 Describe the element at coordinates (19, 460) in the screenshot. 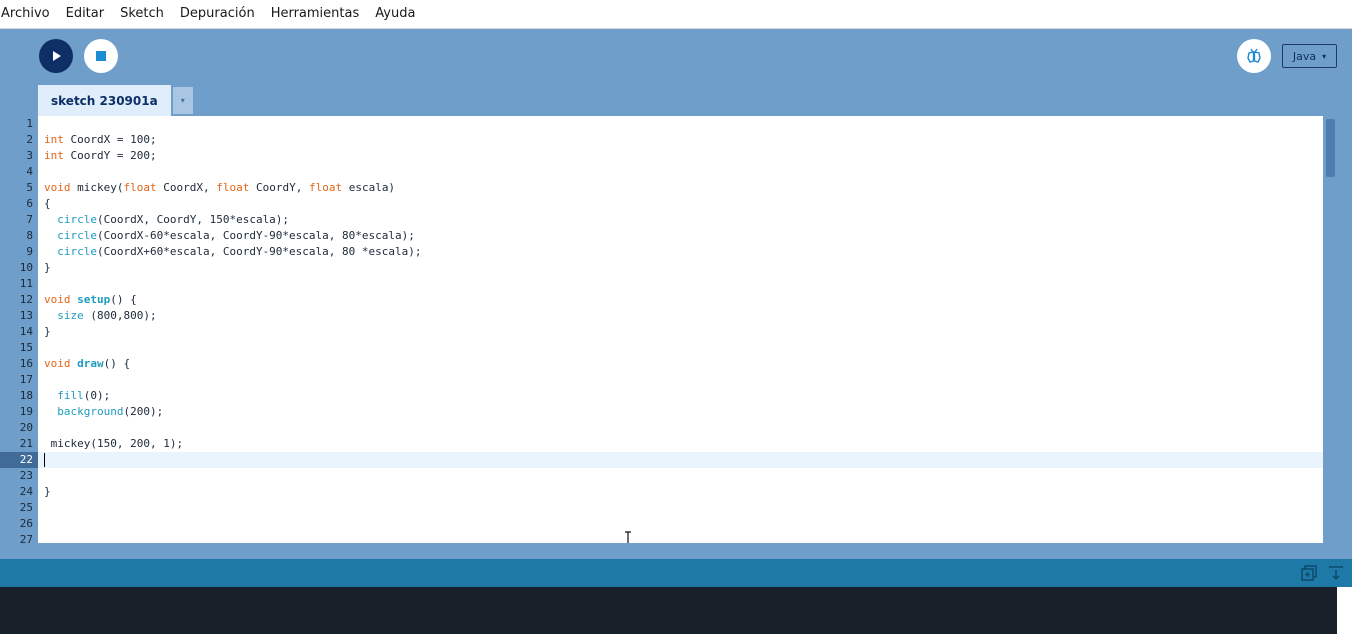

I see `line-number-current: 22` at that location.